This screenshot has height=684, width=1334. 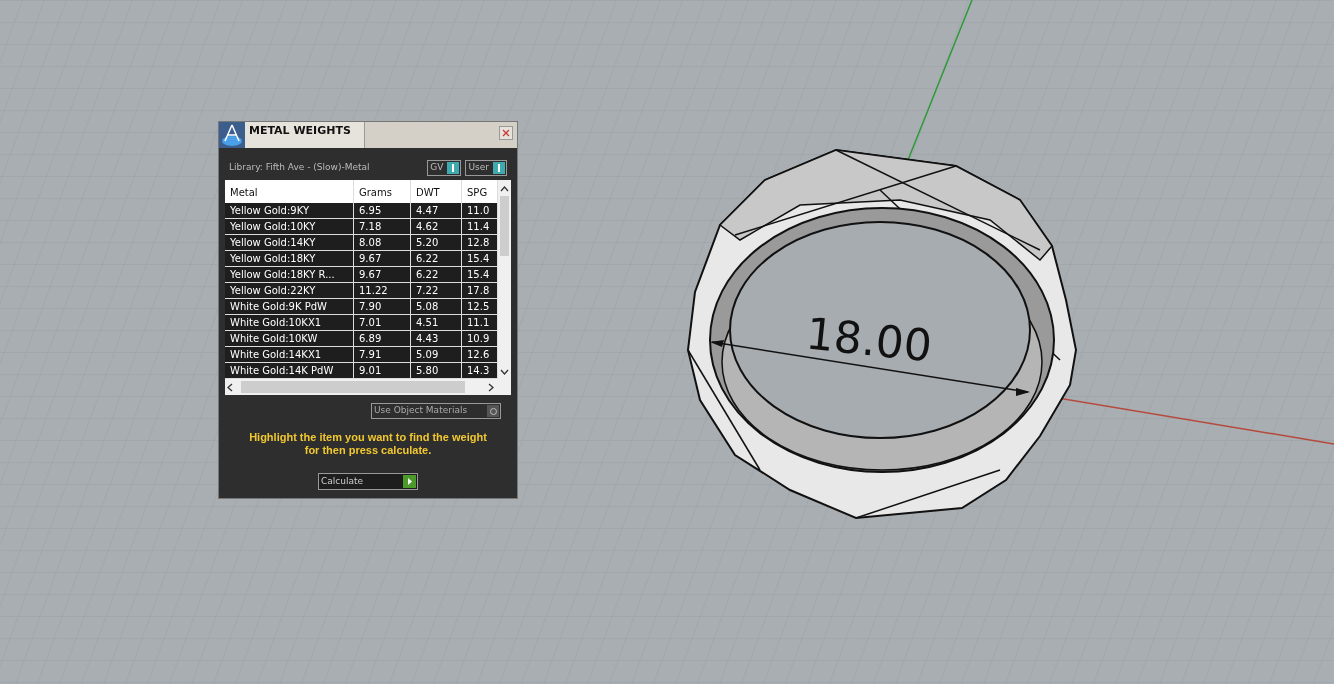 I want to click on table-row: White Gold:10KX1 7.01 4.51 11.1, so click(x=361, y=323).